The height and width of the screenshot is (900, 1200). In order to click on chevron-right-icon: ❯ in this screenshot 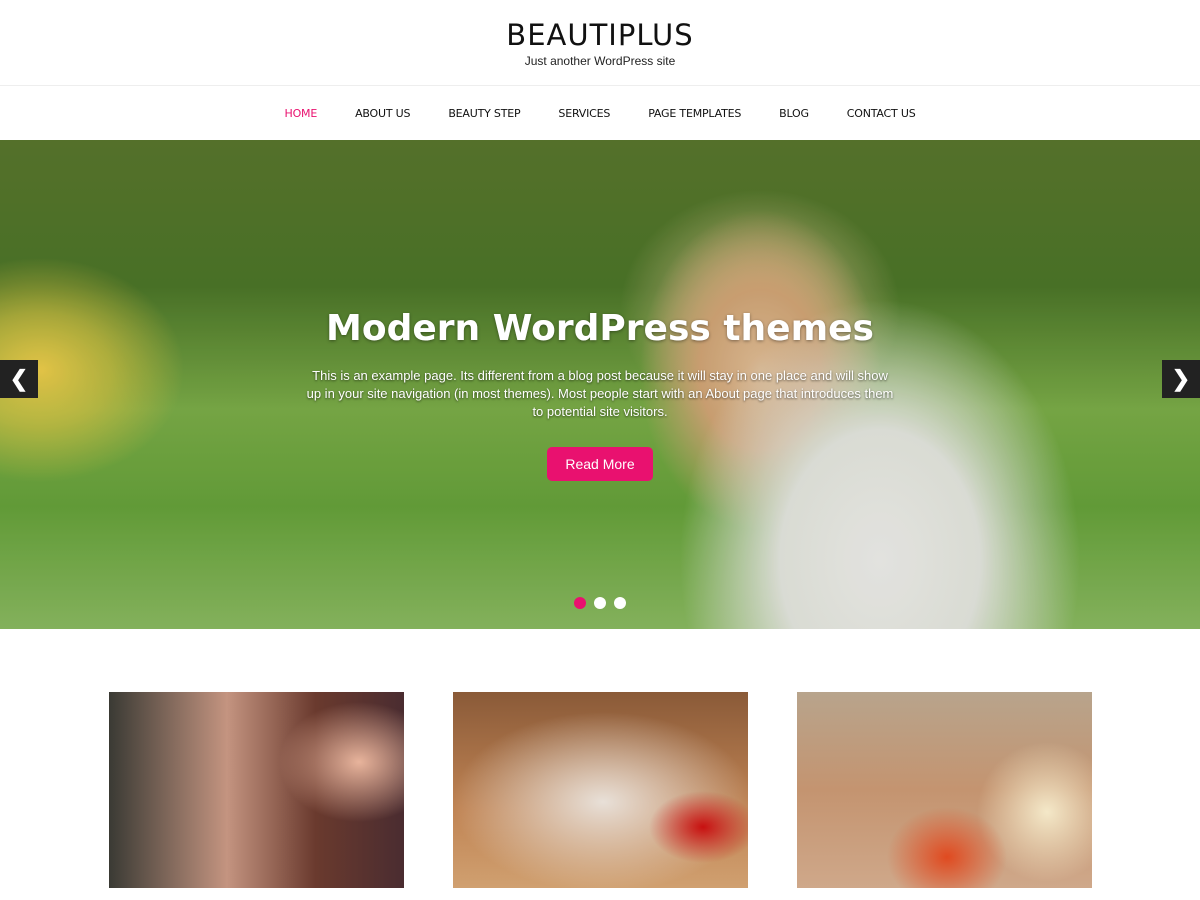, I will do `click(1181, 379)`.